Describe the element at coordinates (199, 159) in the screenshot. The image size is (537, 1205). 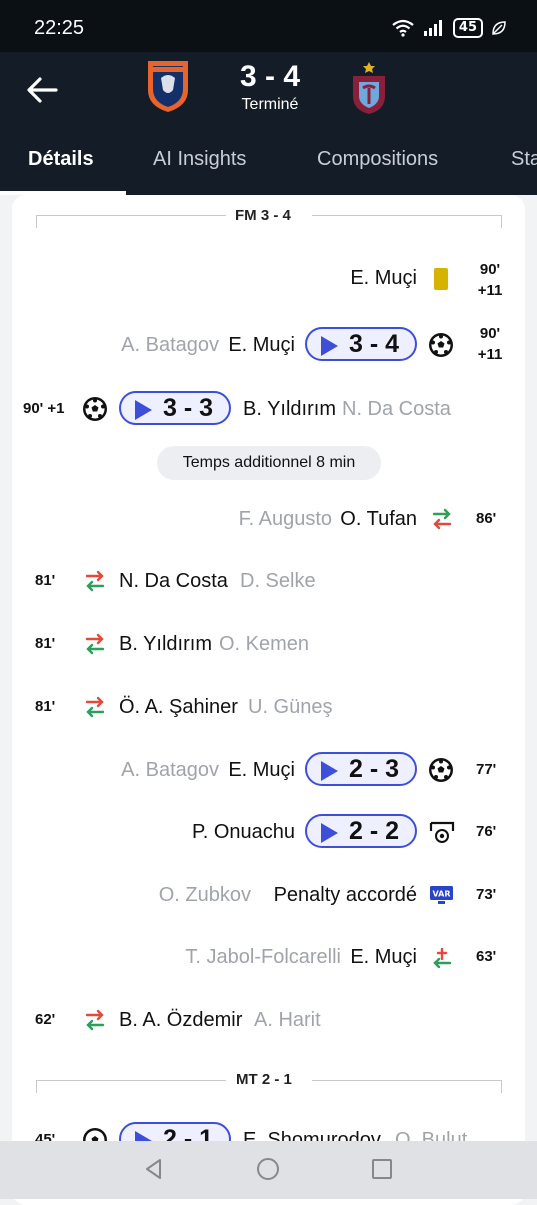
I see `tab-ai-insights: AI Insights` at that location.